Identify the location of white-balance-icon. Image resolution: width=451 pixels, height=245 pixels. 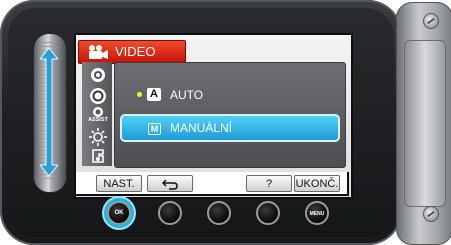
(98, 156).